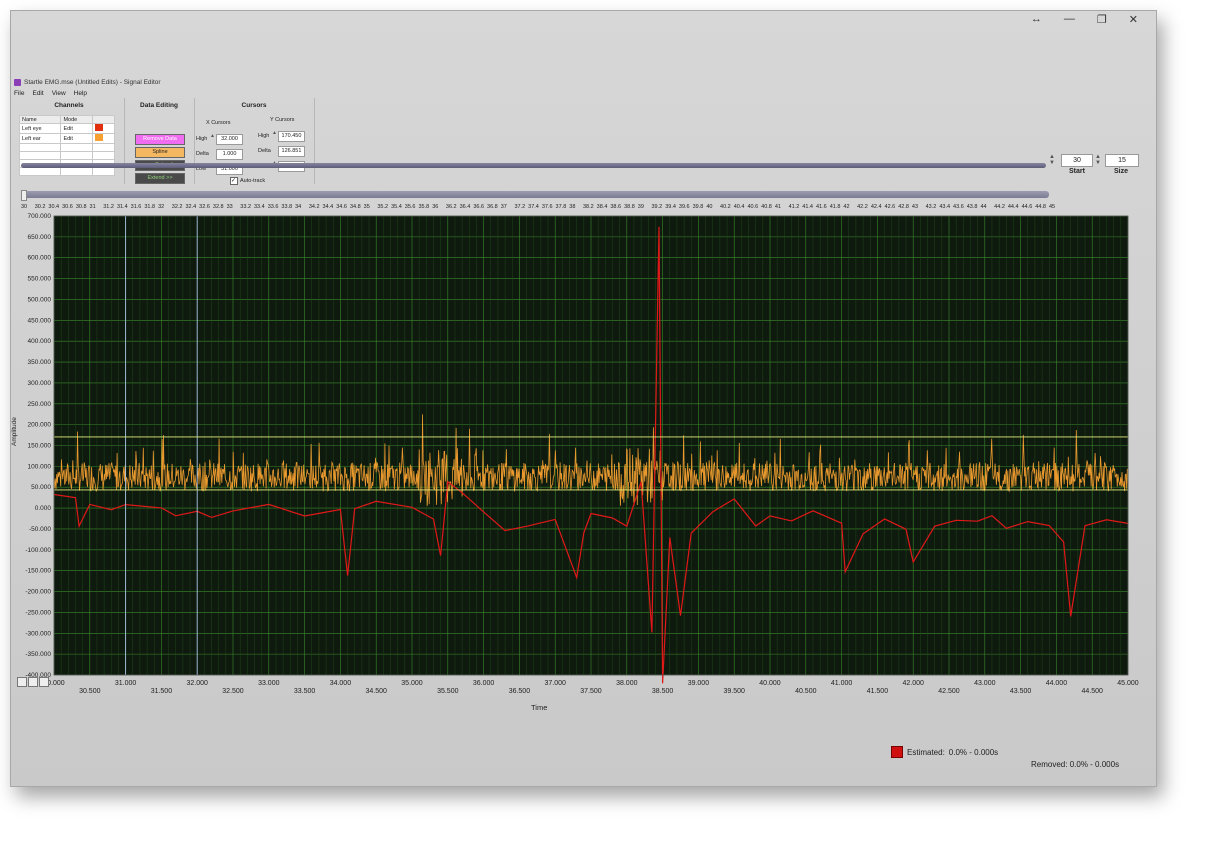  Describe the element at coordinates (1092, 691) in the screenshot. I see `x-tick-label: 44.500` at that location.